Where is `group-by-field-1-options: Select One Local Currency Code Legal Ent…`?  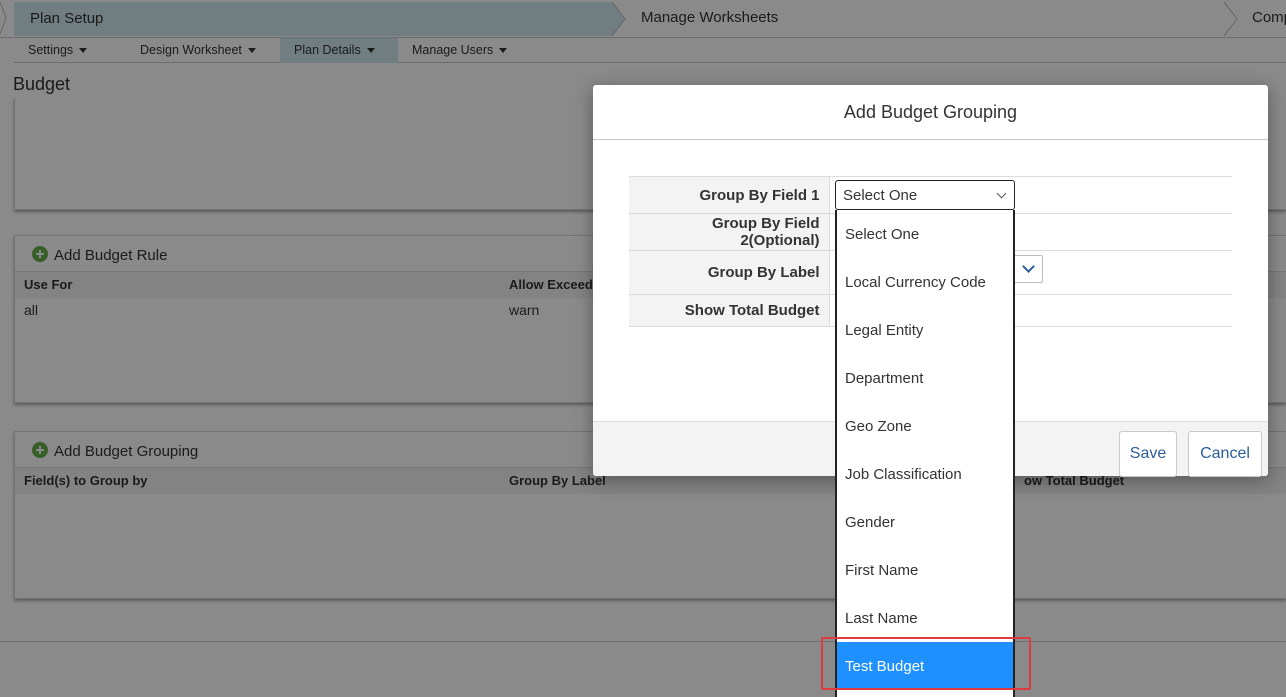
group-by-field-1-options: Select One Local Currency Code Legal Ent… is located at coordinates (925, 453).